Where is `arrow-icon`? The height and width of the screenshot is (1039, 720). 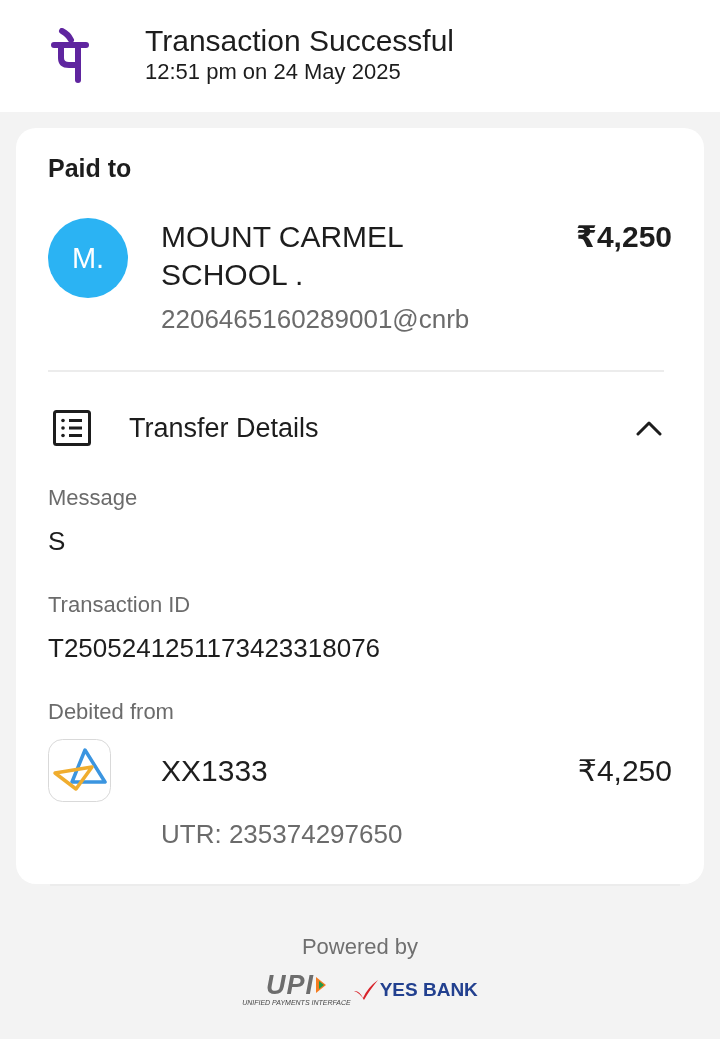
arrow-icon is located at coordinates (320, 985).